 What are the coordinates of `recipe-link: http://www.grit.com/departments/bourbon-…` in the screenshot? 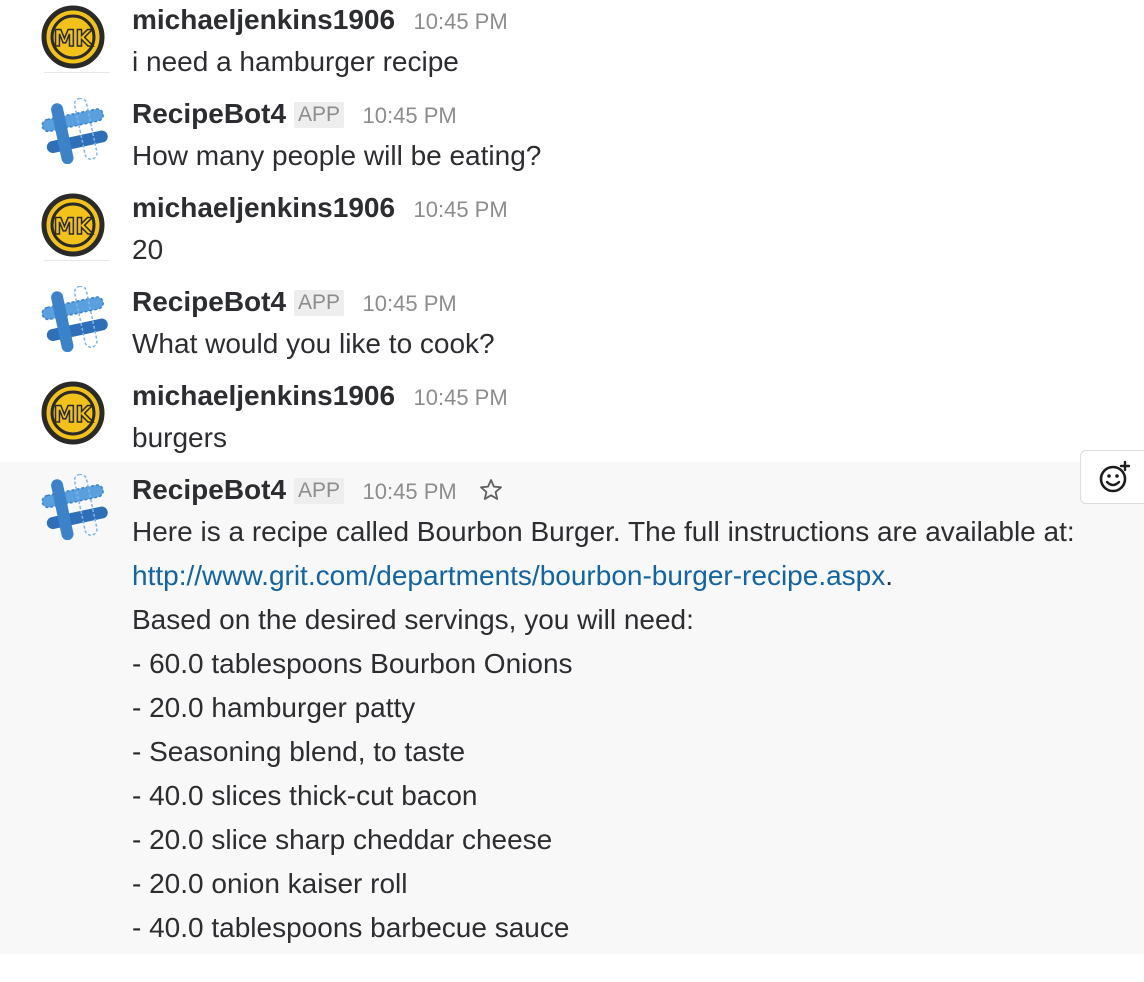 It's located at (508, 575).